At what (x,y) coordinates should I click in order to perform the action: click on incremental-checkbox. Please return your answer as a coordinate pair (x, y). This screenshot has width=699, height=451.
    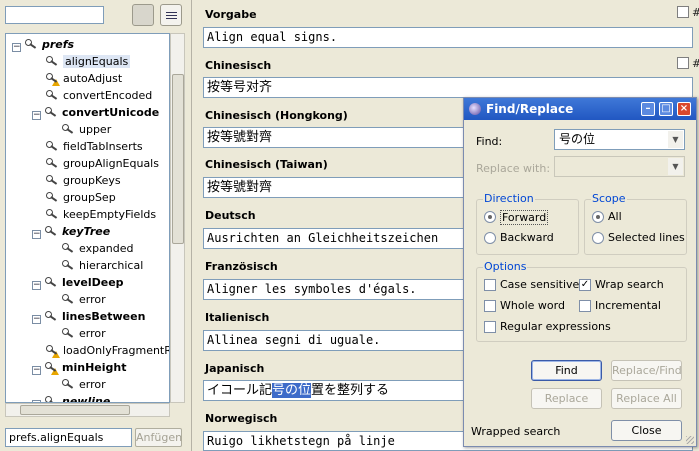
    Looking at the image, I should click on (585, 306).